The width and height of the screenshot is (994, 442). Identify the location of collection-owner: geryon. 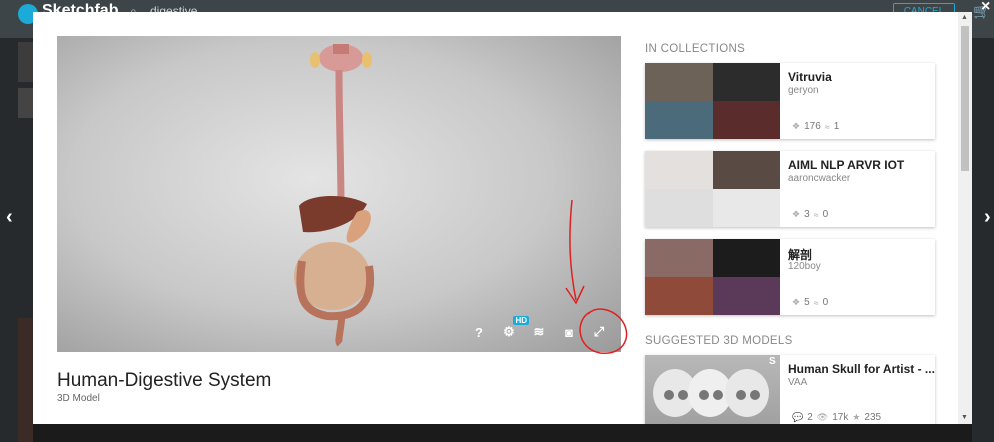
(803, 90).